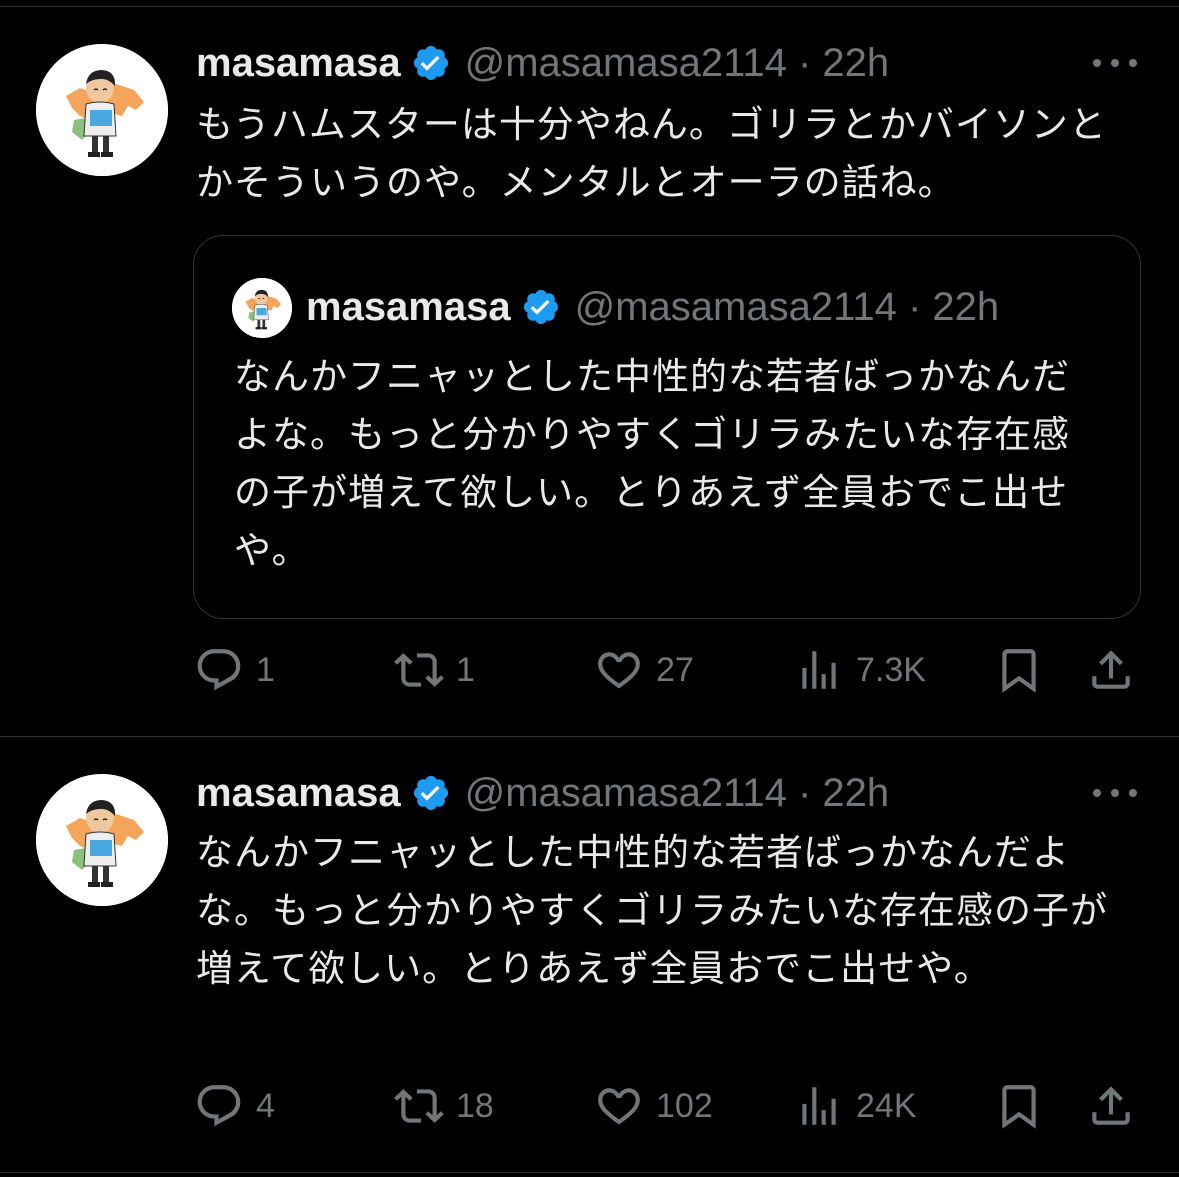 Image resolution: width=1179 pixels, height=1177 pixels. I want to click on like-count: 102, so click(684, 1105).